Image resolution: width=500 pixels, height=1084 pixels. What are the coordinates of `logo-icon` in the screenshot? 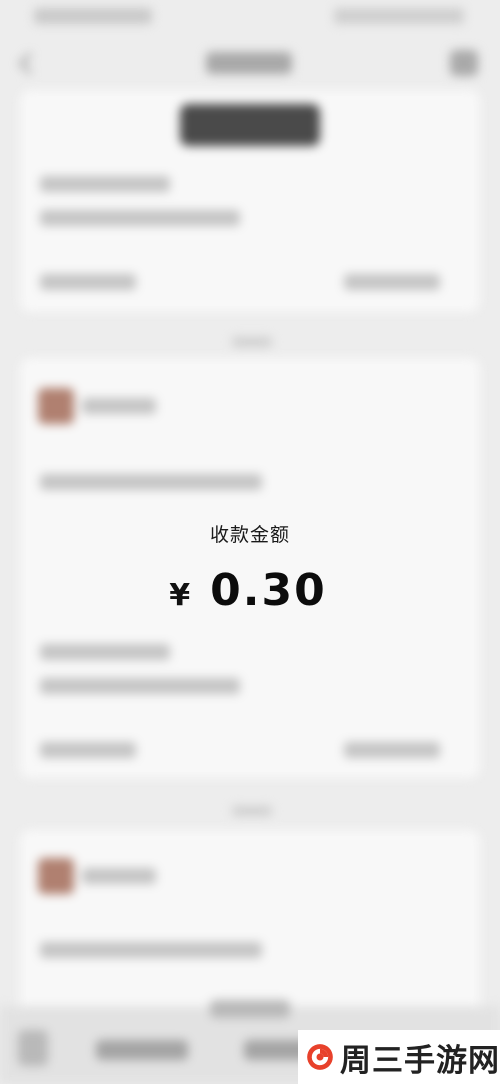 It's located at (320, 1057).